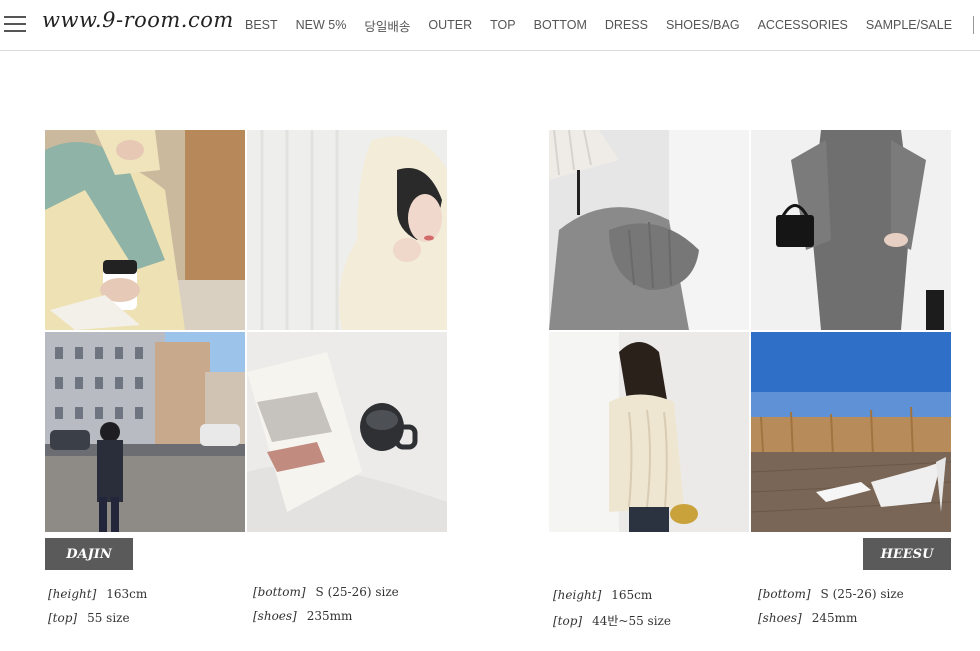 Image resolution: width=980 pixels, height=651 pixels. Describe the element at coordinates (851, 230) in the screenshot. I see `photo-gray-dress-handbag` at that location.